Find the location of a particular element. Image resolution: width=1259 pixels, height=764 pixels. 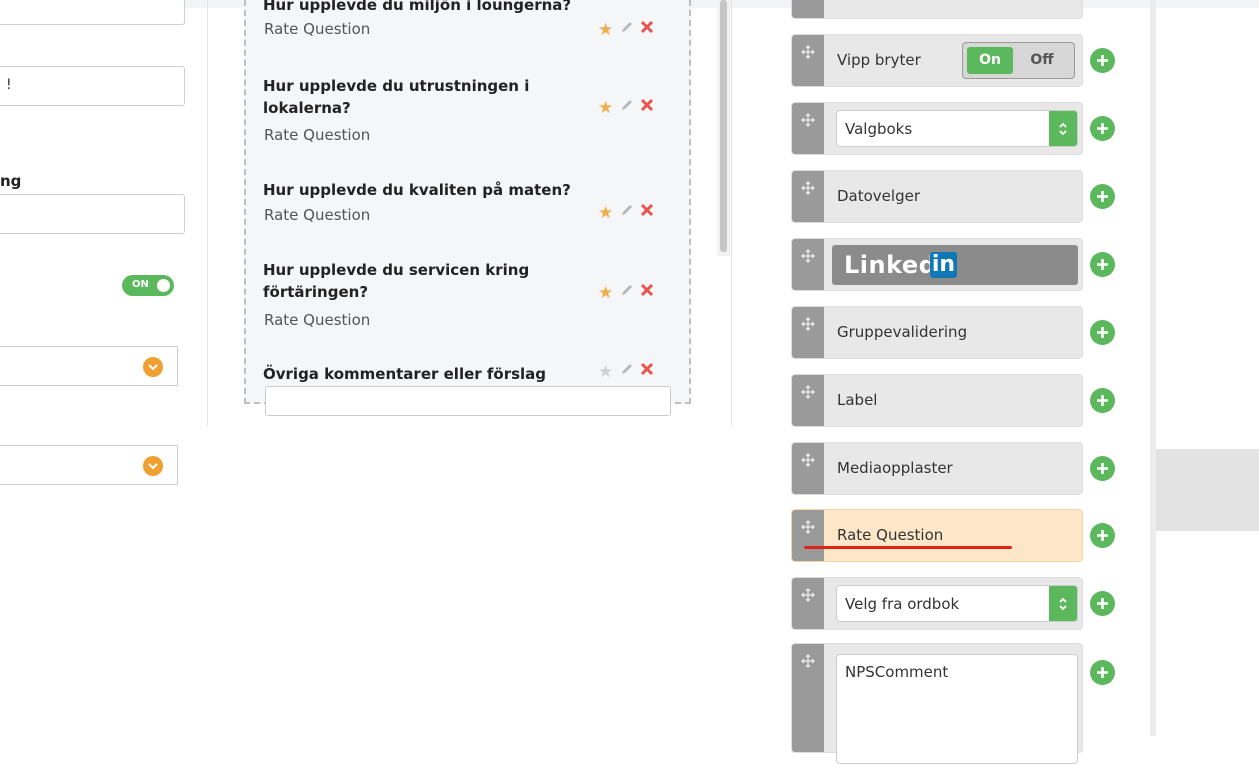

select-value: Velg fra ordbok is located at coordinates (902, 604).